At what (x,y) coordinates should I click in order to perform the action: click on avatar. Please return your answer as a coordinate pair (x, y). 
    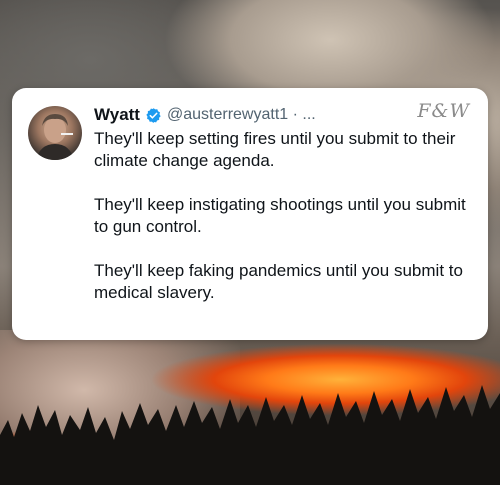
    Looking at the image, I should click on (55, 133).